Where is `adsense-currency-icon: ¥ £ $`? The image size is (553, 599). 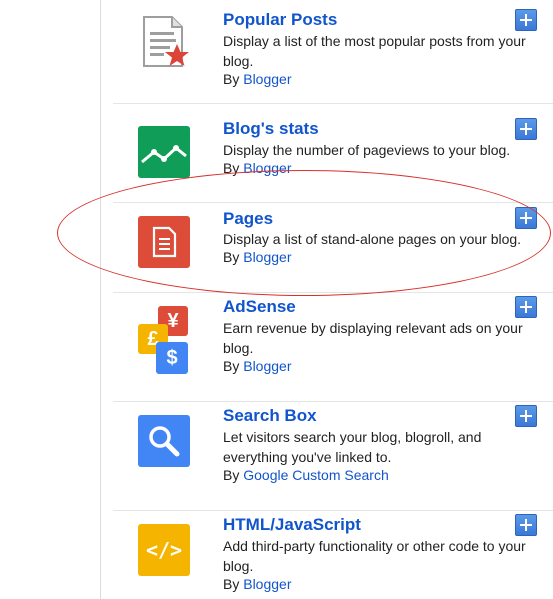 adsense-currency-icon: ¥ £ $ is located at coordinates (166, 341).